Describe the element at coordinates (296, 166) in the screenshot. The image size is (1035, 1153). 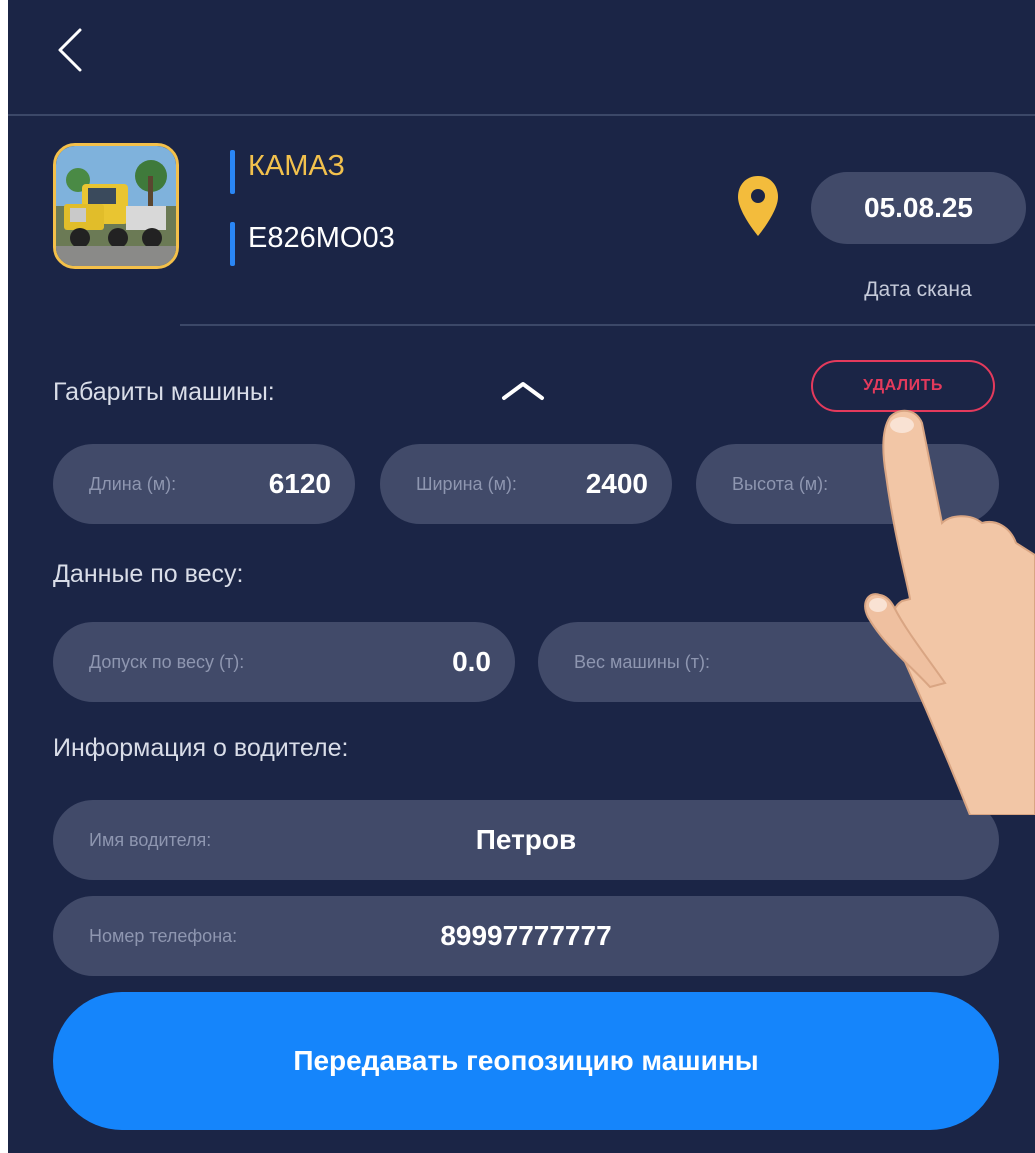
I see `vehicle-brand: КАМАЗ` at that location.